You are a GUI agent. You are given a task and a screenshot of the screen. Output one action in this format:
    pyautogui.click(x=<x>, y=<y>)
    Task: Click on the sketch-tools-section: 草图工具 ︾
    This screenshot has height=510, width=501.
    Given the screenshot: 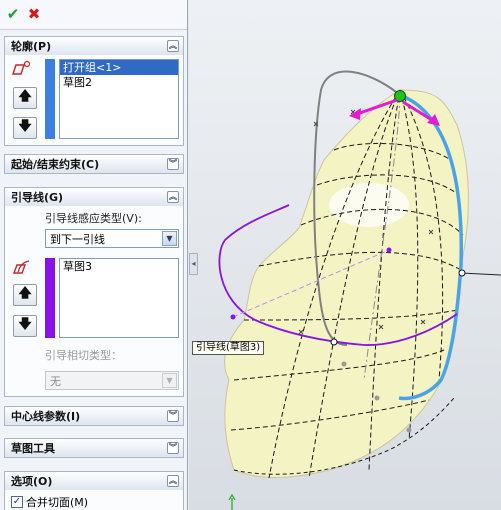 What is the action you would take?
    pyautogui.click(x=94, y=448)
    